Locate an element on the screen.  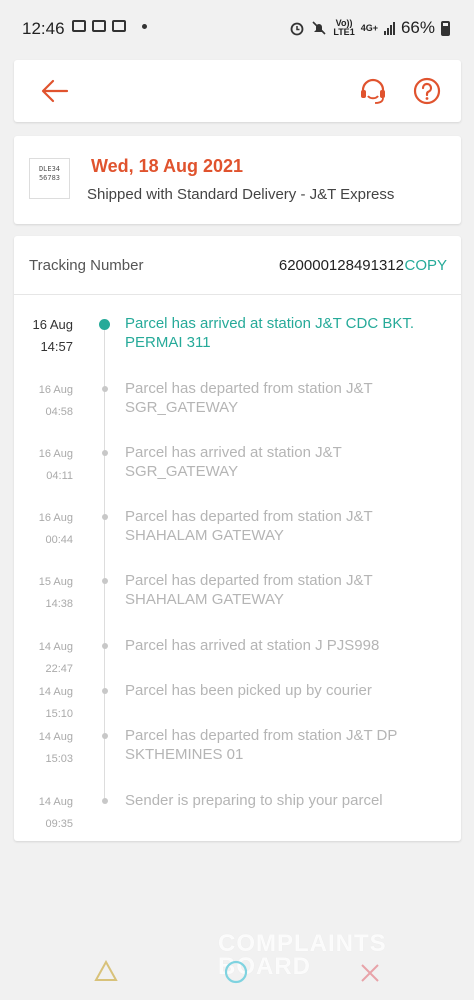
arrow-left-icon is located at coordinates (55, 91).